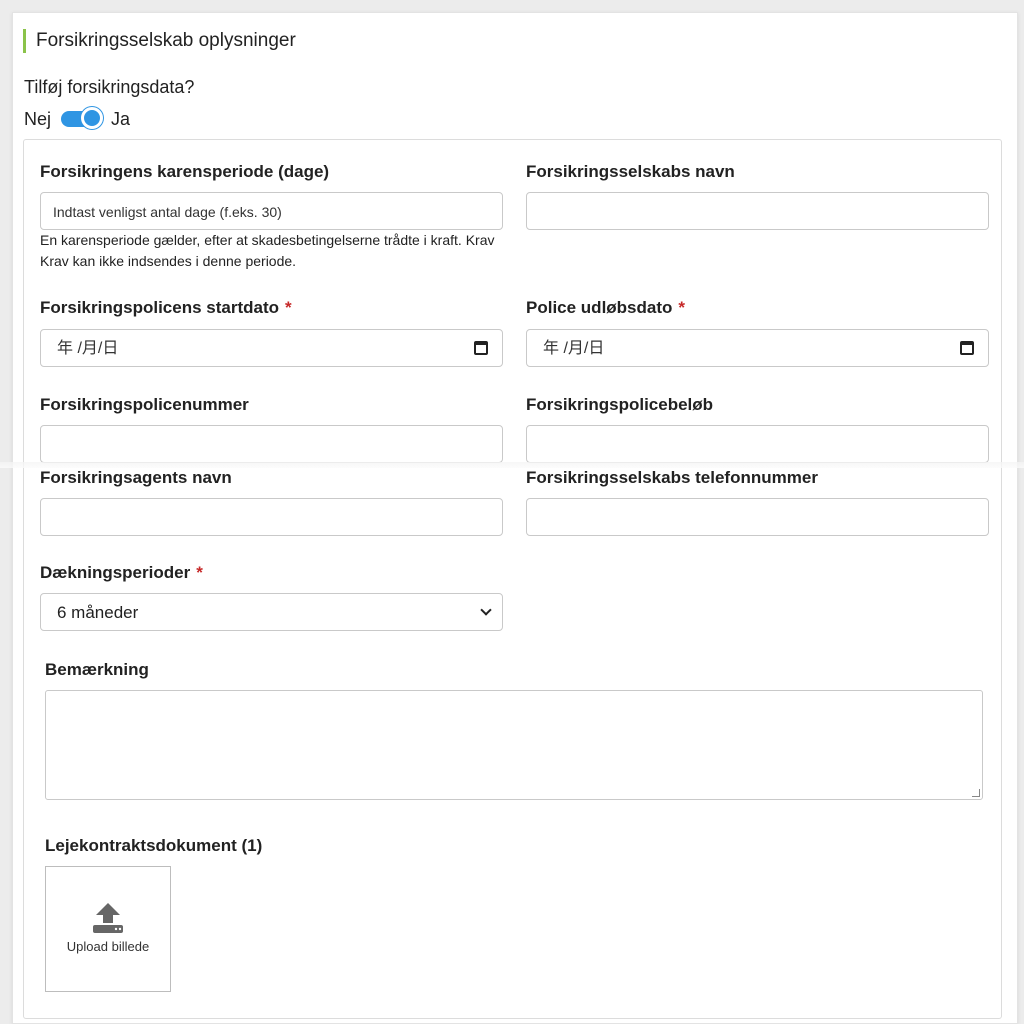  I want to click on insurance-toggle-row: Nej Ja, so click(77, 119).